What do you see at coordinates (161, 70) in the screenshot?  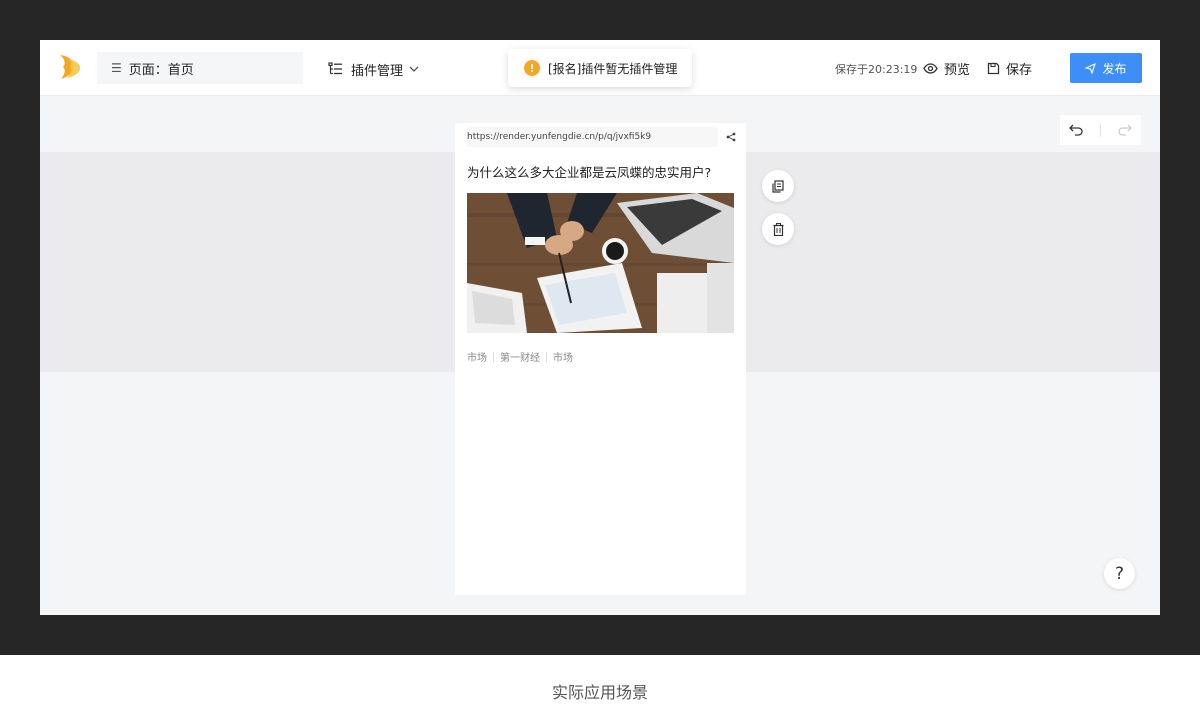 I see `page-selector-label: 页面：首页` at bounding box center [161, 70].